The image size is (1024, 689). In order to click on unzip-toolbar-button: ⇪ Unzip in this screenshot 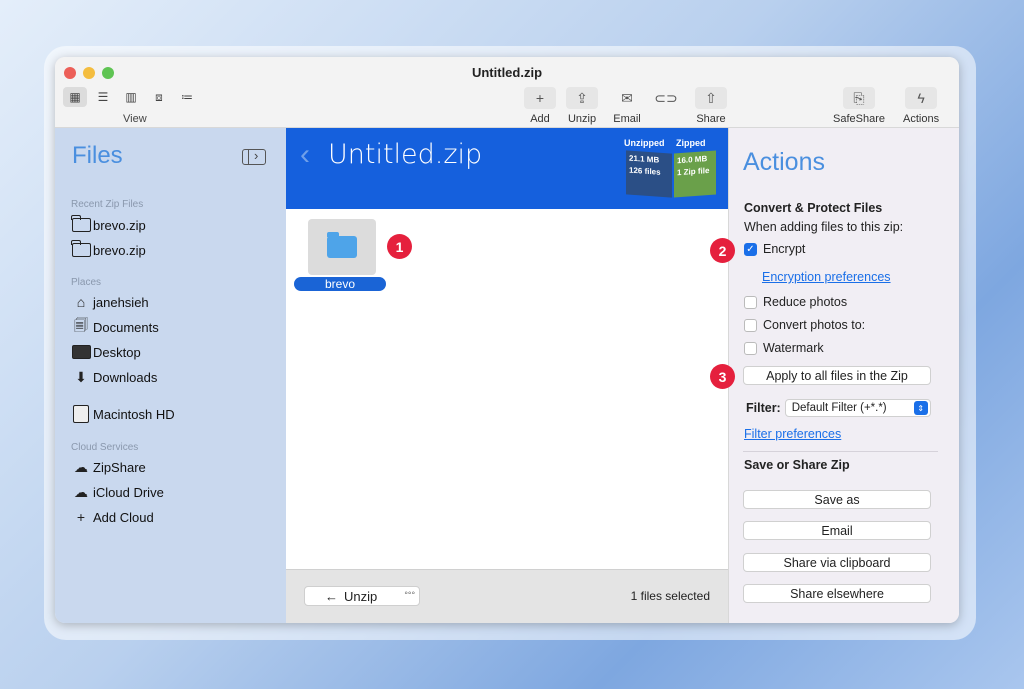, I will do `click(582, 106)`.